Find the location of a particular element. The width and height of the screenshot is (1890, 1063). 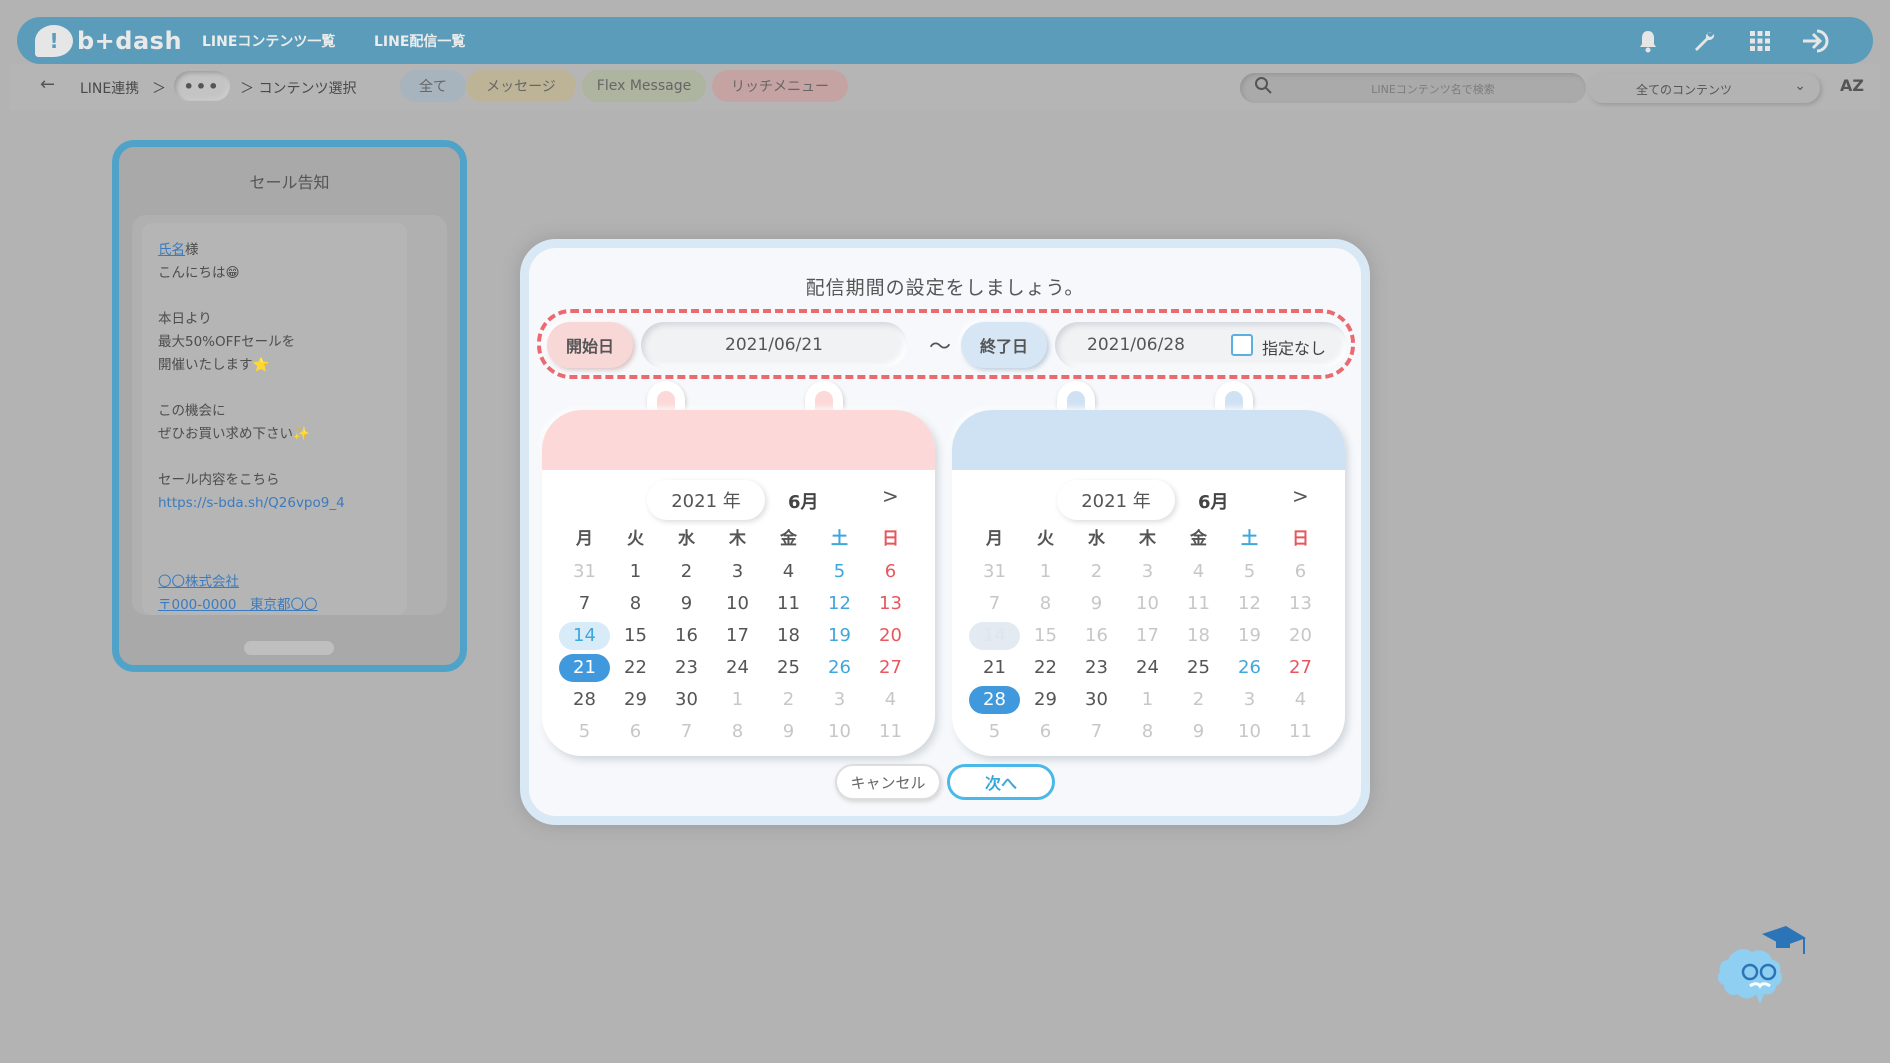

app-header: ! b+dash LINEコンテンツ一覧 LINE配信一覧 is located at coordinates (945, 40).